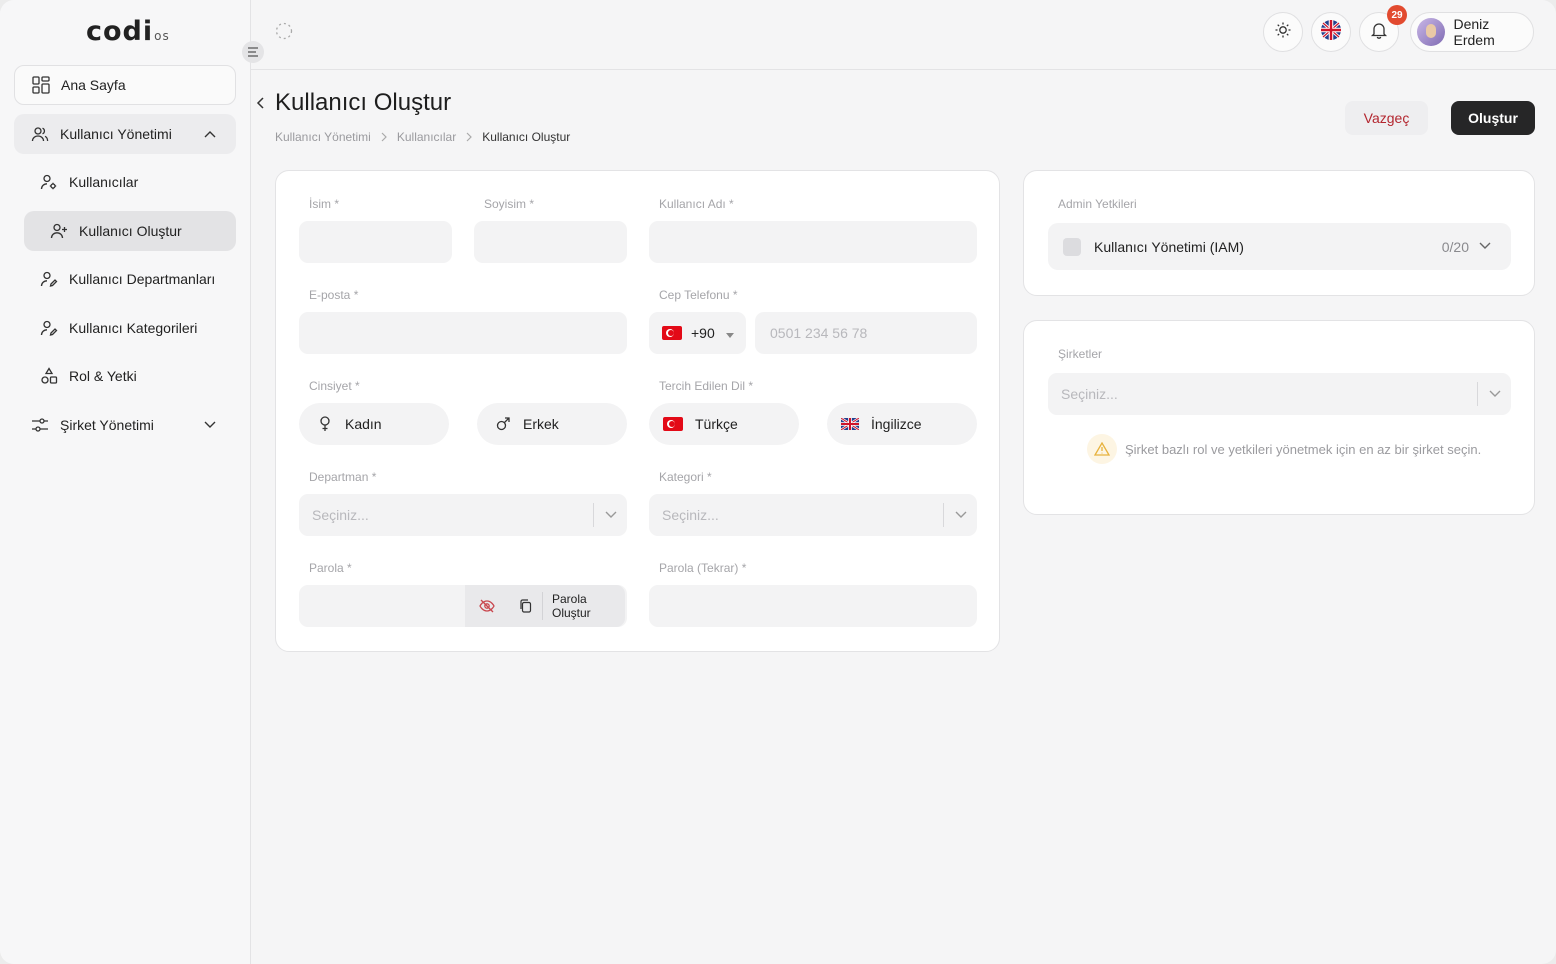 Image resolution: width=1556 pixels, height=964 pixels. I want to click on users-icon, so click(40, 134).